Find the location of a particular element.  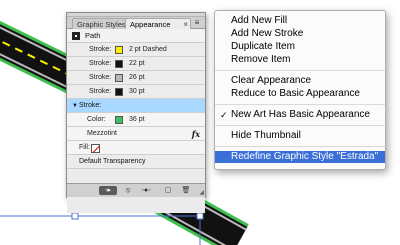

menu-item-reduce-basic: Reduce to Basic Appearance is located at coordinates (300, 94).